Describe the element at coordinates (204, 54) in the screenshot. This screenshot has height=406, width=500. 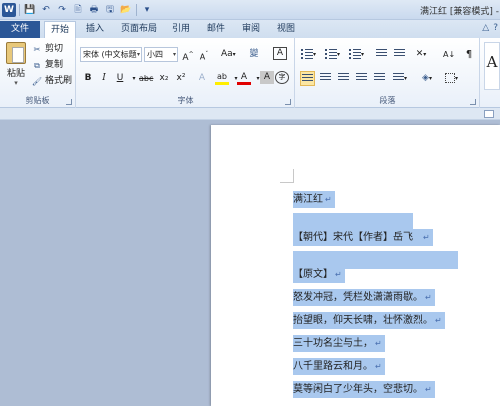
I see `shrink-font-button: Aˇ` at that location.